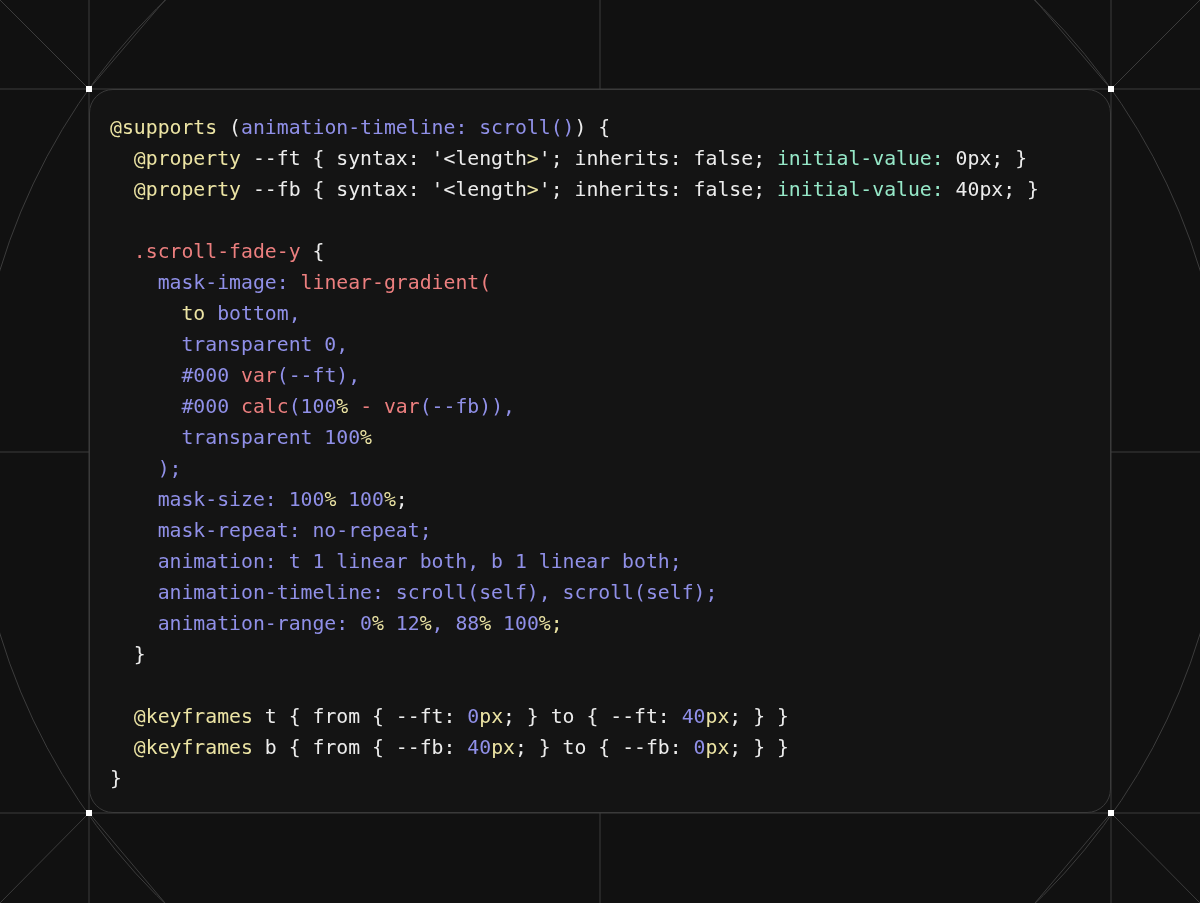  What do you see at coordinates (347, 407) in the screenshot?
I see `code-line: #000 calc(100% - var(--fb)),` at bounding box center [347, 407].